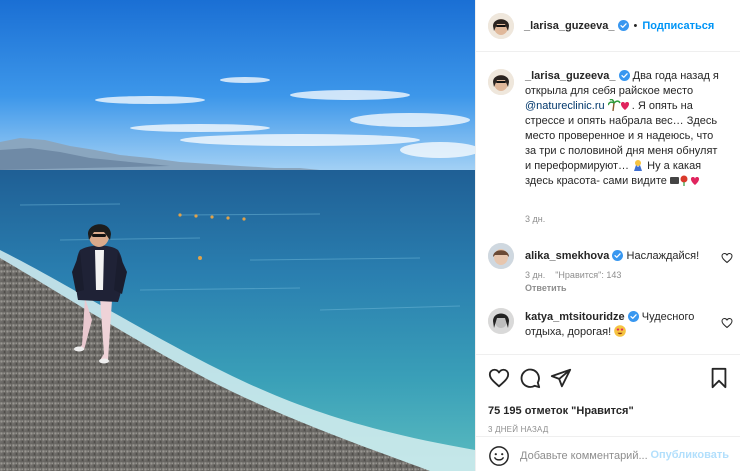 This screenshot has height=471, width=740. I want to click on publish-button: Опубликовать, so click(689, 455).